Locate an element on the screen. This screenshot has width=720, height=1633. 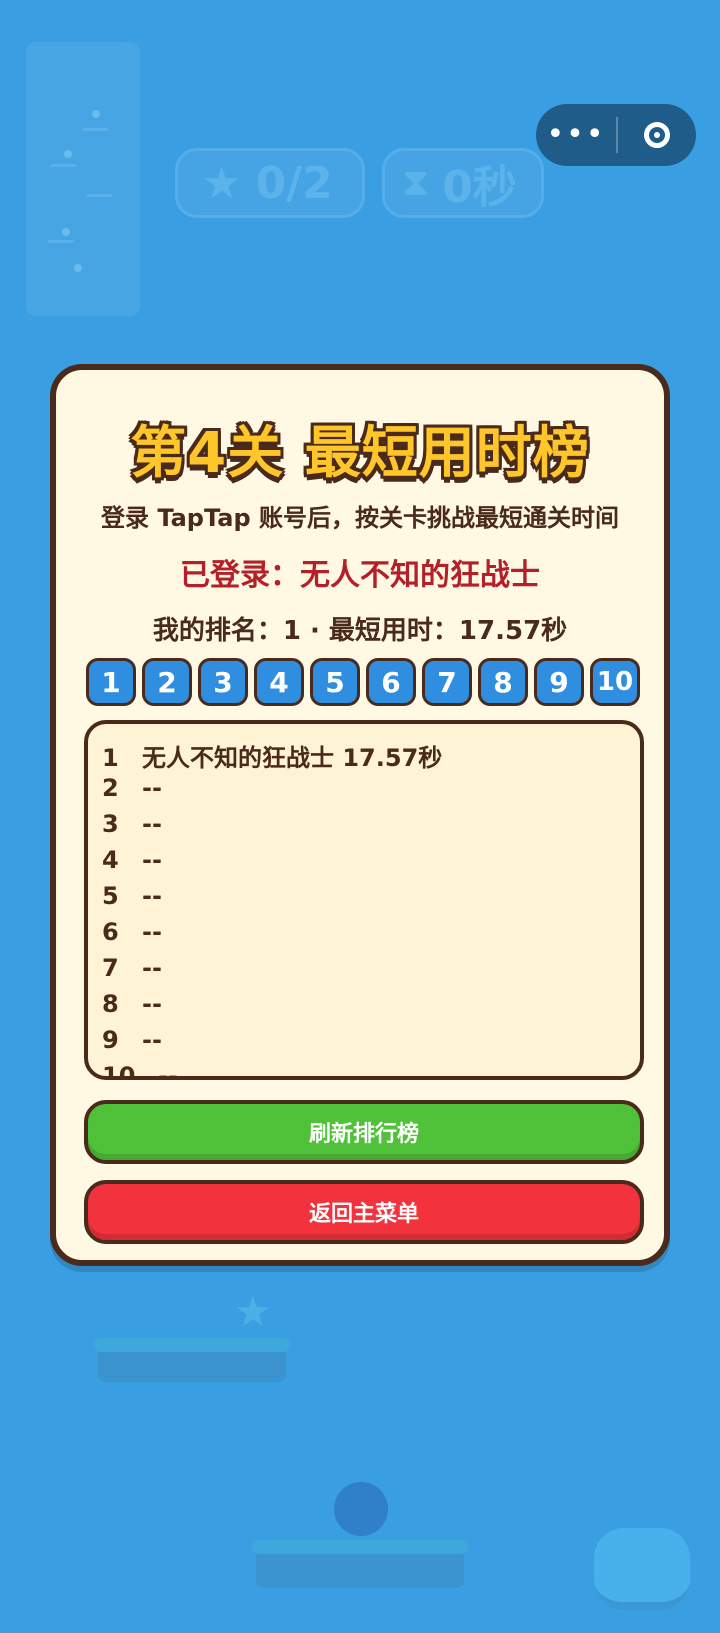
login-status: 已登录：无人不知的狂战士 is located at coordinates (360, 575).